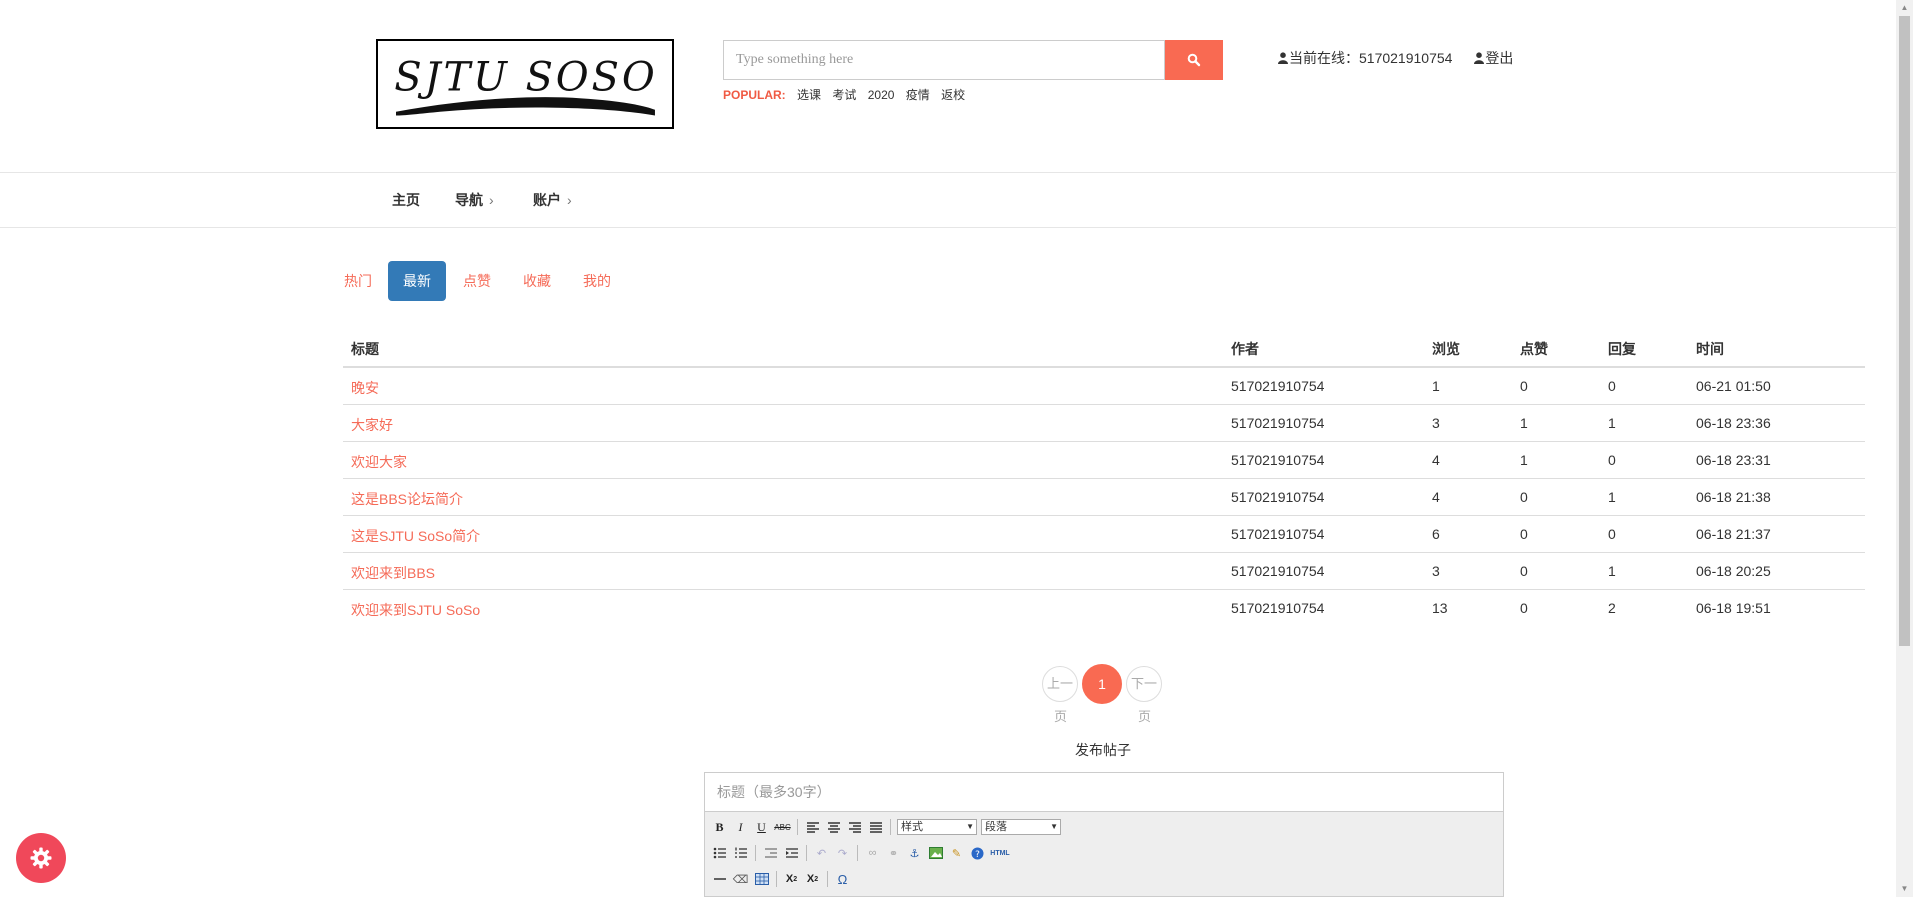 The height and width of the screenshot is (897, 1913). Describe the element at coordinates (872, 853) in the screenshot. I see `link-icon: ∞` at that location.